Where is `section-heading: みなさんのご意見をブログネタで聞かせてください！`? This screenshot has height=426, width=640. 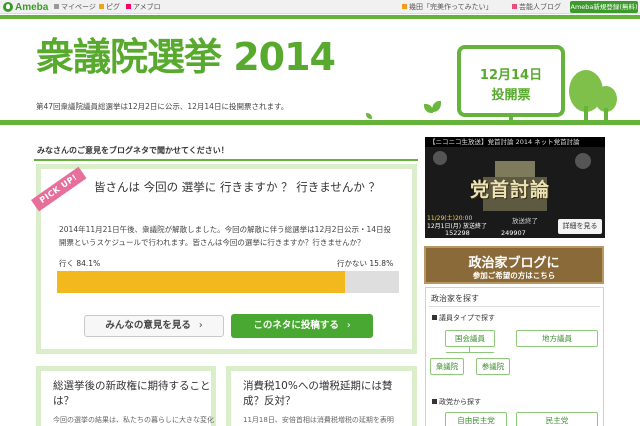 section-heading: みなさんのご意見をブログネタで聞かせてください！ is located at coordinates (133, 150).